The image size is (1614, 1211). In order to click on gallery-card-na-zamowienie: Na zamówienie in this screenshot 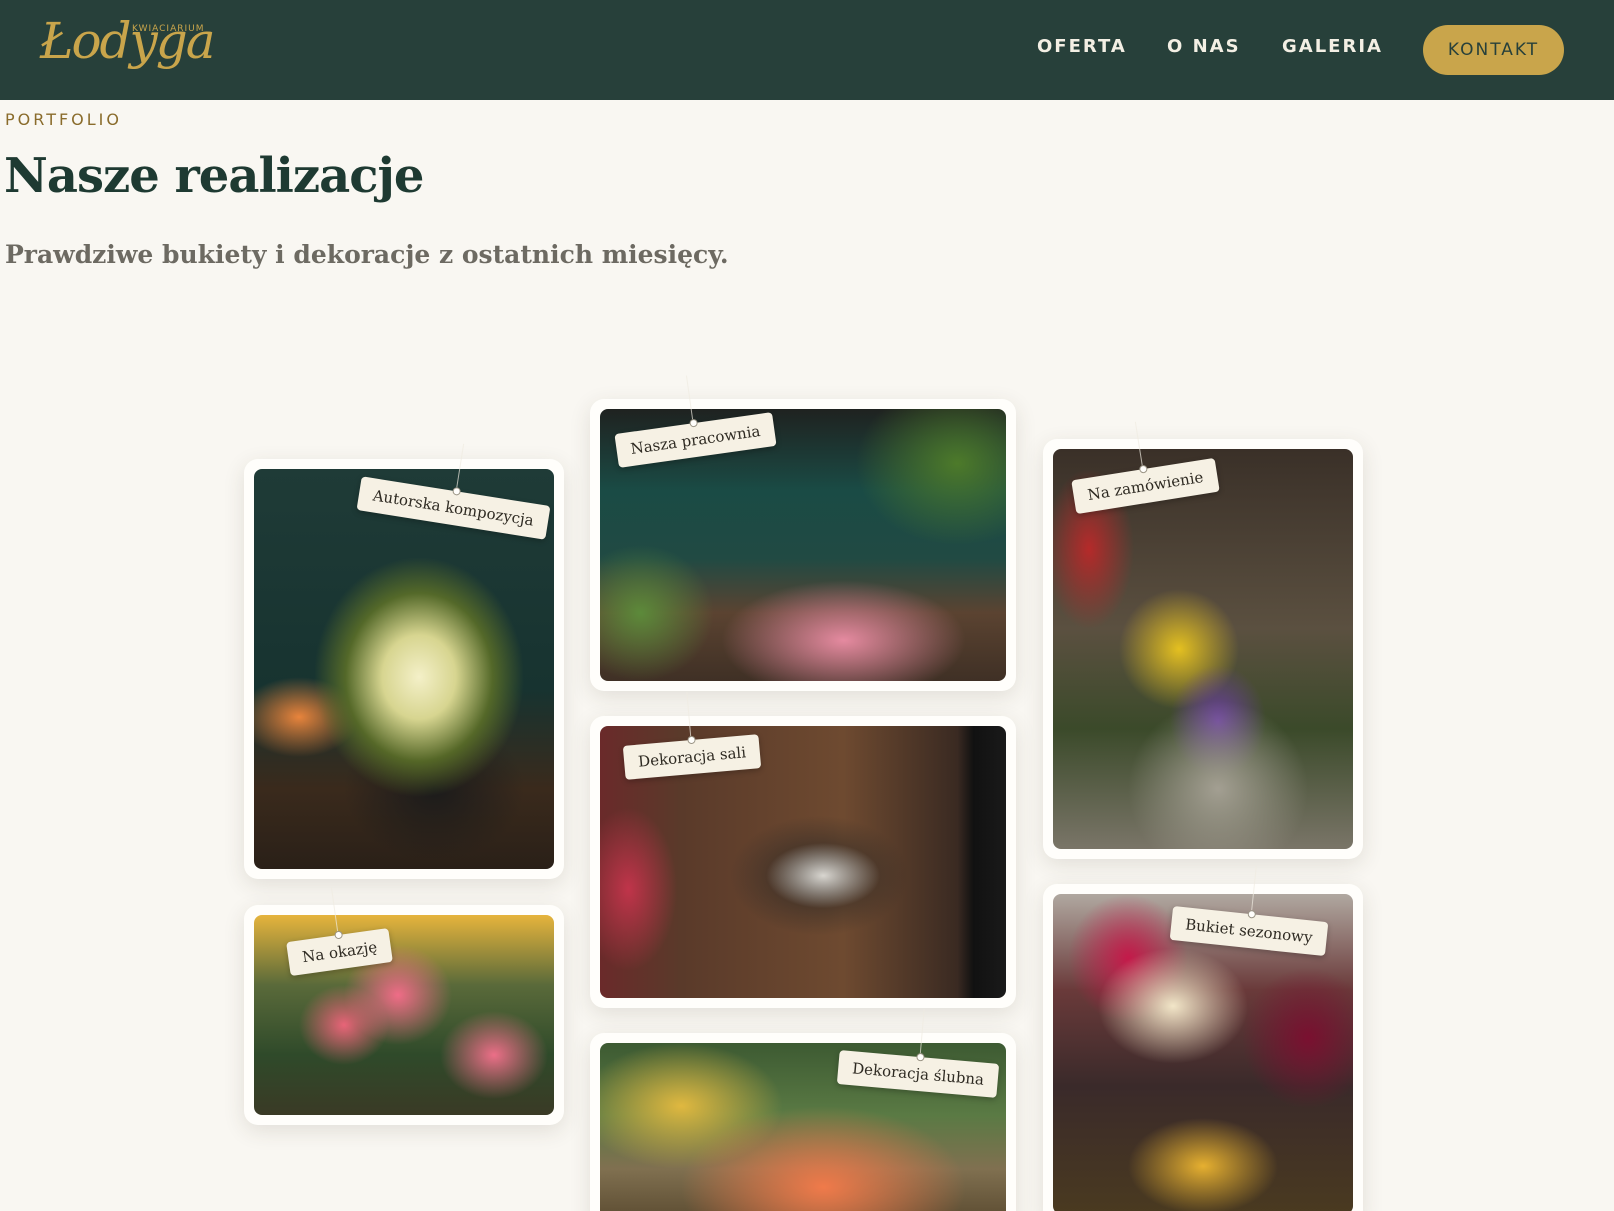, I will do `click(1203, 649)`.